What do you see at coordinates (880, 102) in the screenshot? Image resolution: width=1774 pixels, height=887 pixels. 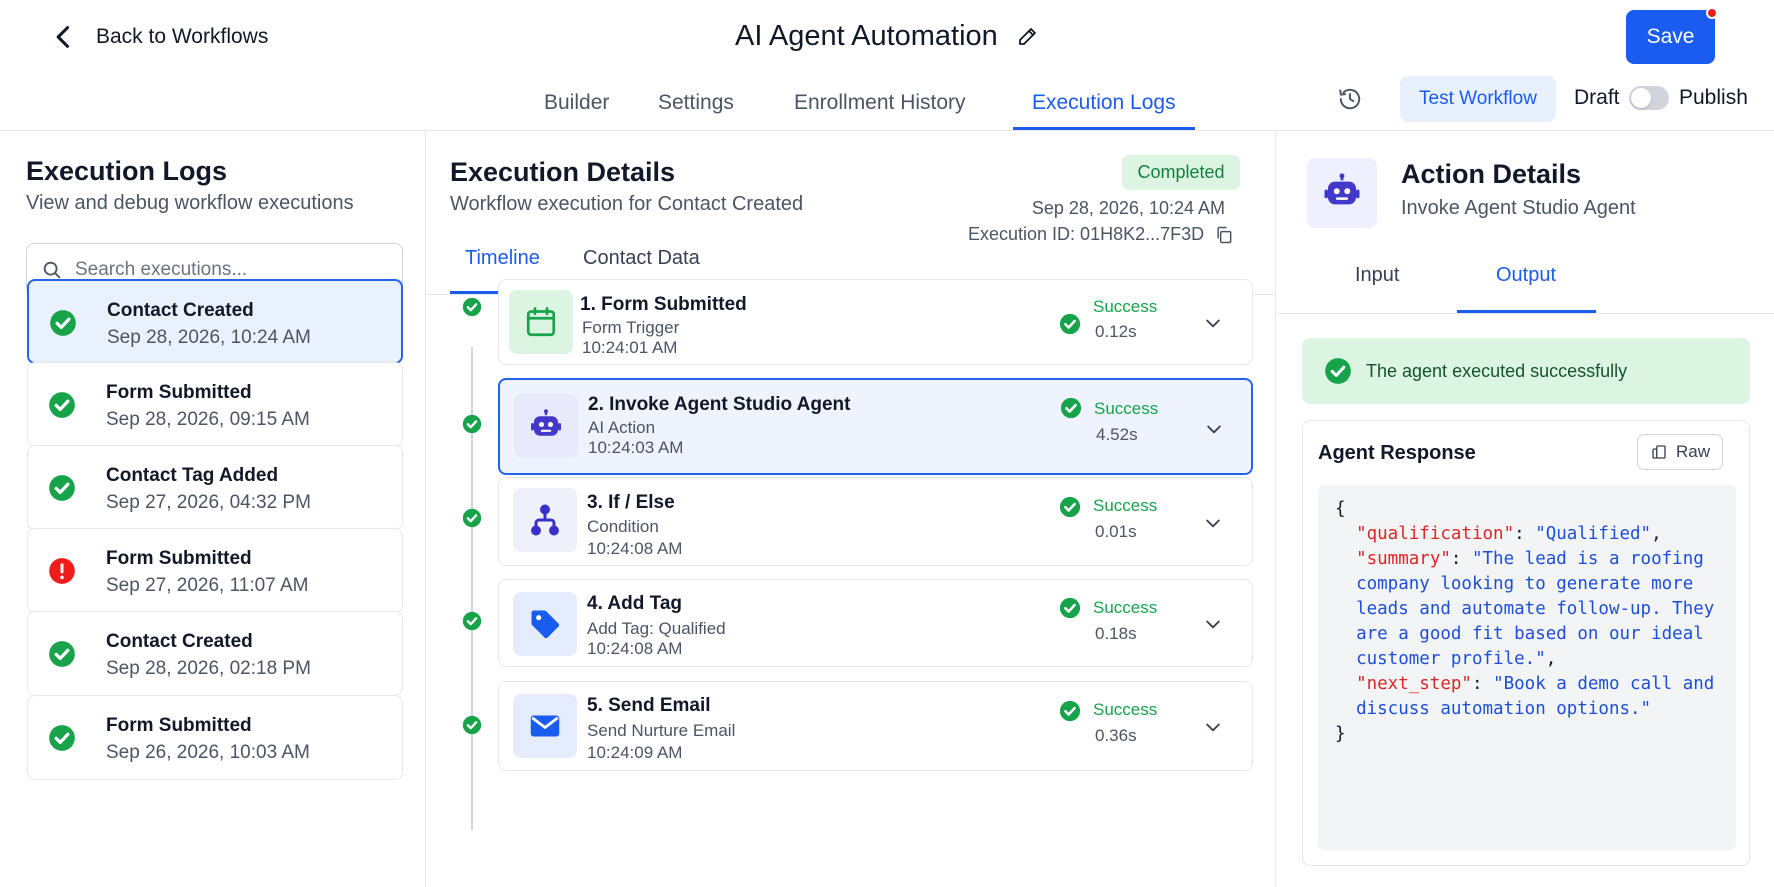 I see `tab-enrollment-history: Enrollment History` at bounding box center [880, 102].